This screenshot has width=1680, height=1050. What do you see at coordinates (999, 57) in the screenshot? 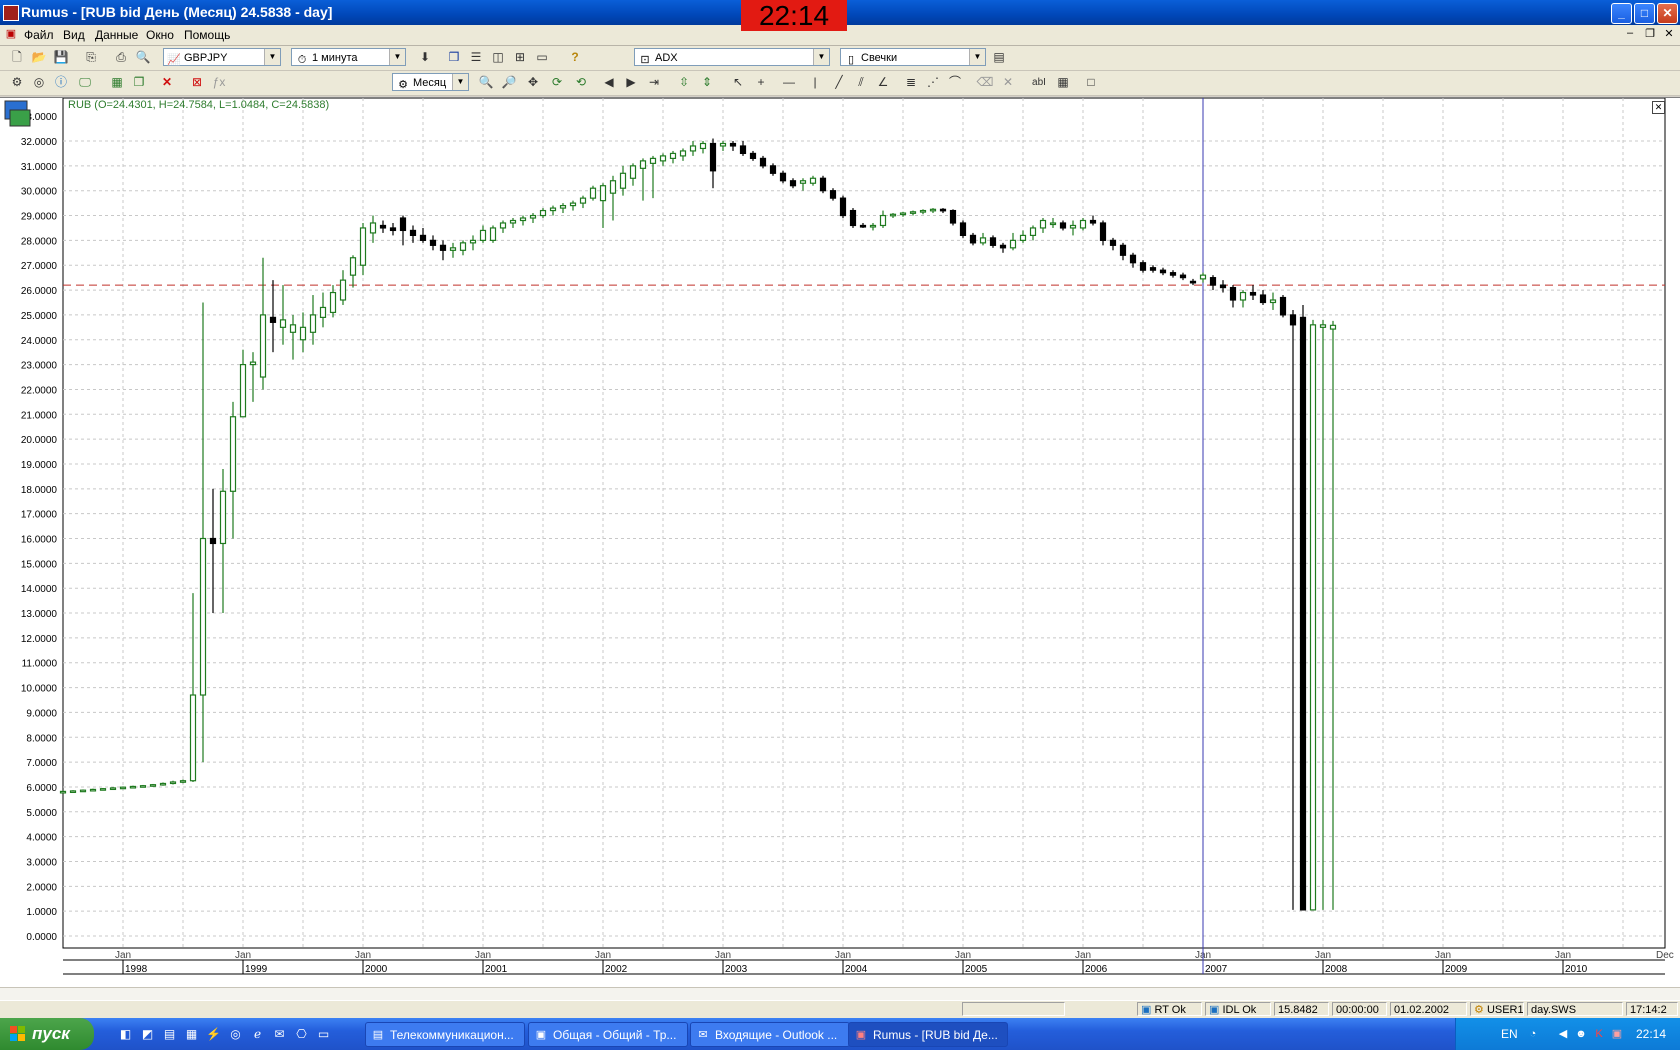
I see `properties-icon: ▤` at bounding box center [999, 57].